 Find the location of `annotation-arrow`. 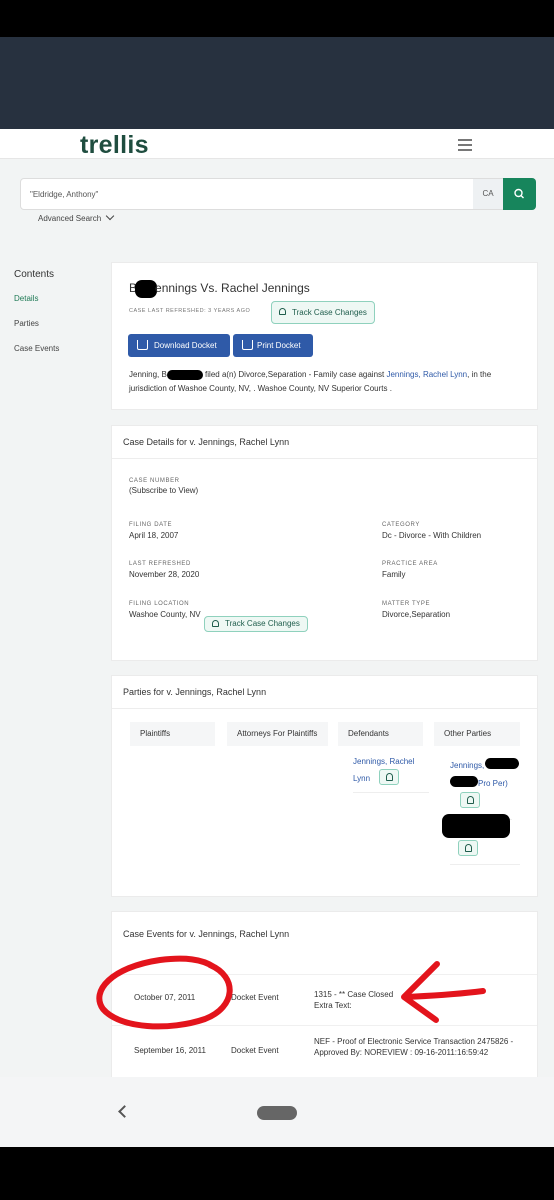

annotation-arrow is located at coordinates (444, 994).